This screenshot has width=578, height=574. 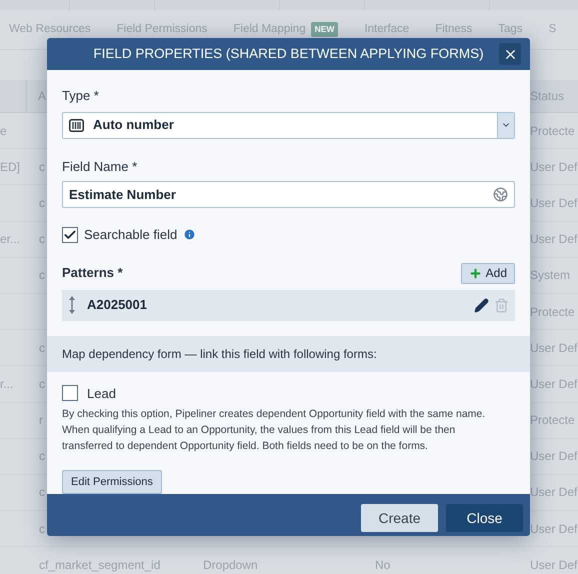 What do you see at coordinates (481, 305) in the screenshot?
I see `edit-icon` at bounding box center [481, 305].